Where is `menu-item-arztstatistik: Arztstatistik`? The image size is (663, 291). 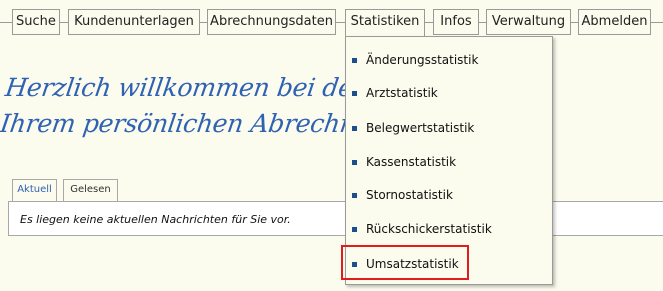 menu-item-arztstatistik: Arztstatistik is located at coordinates (449, 93).